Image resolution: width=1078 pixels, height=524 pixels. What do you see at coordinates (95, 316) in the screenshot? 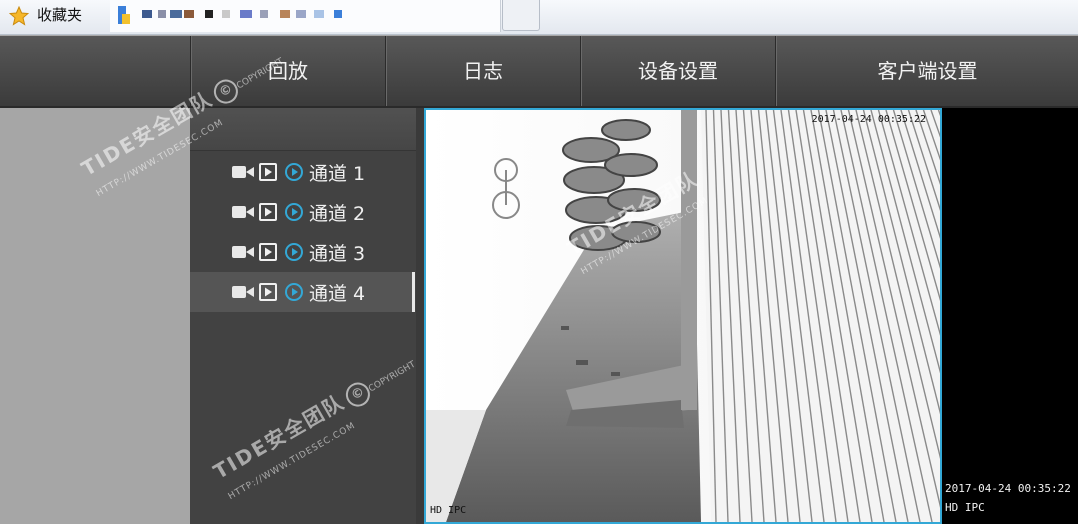
I see `left-blank-pane` at bounding box center [95, 316].